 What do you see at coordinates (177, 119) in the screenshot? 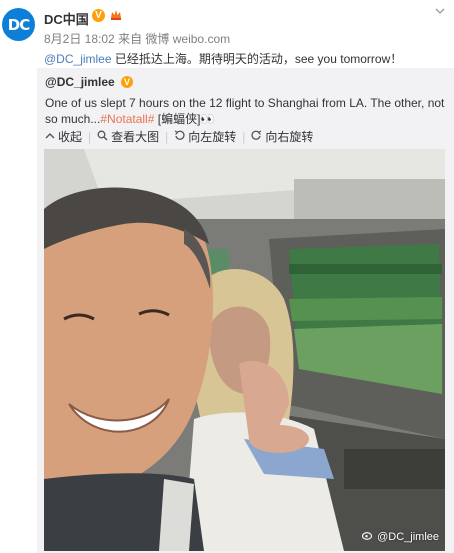
I see `emoticon-tag: [蝙蝠侠]` at bounding box center [177, 119].